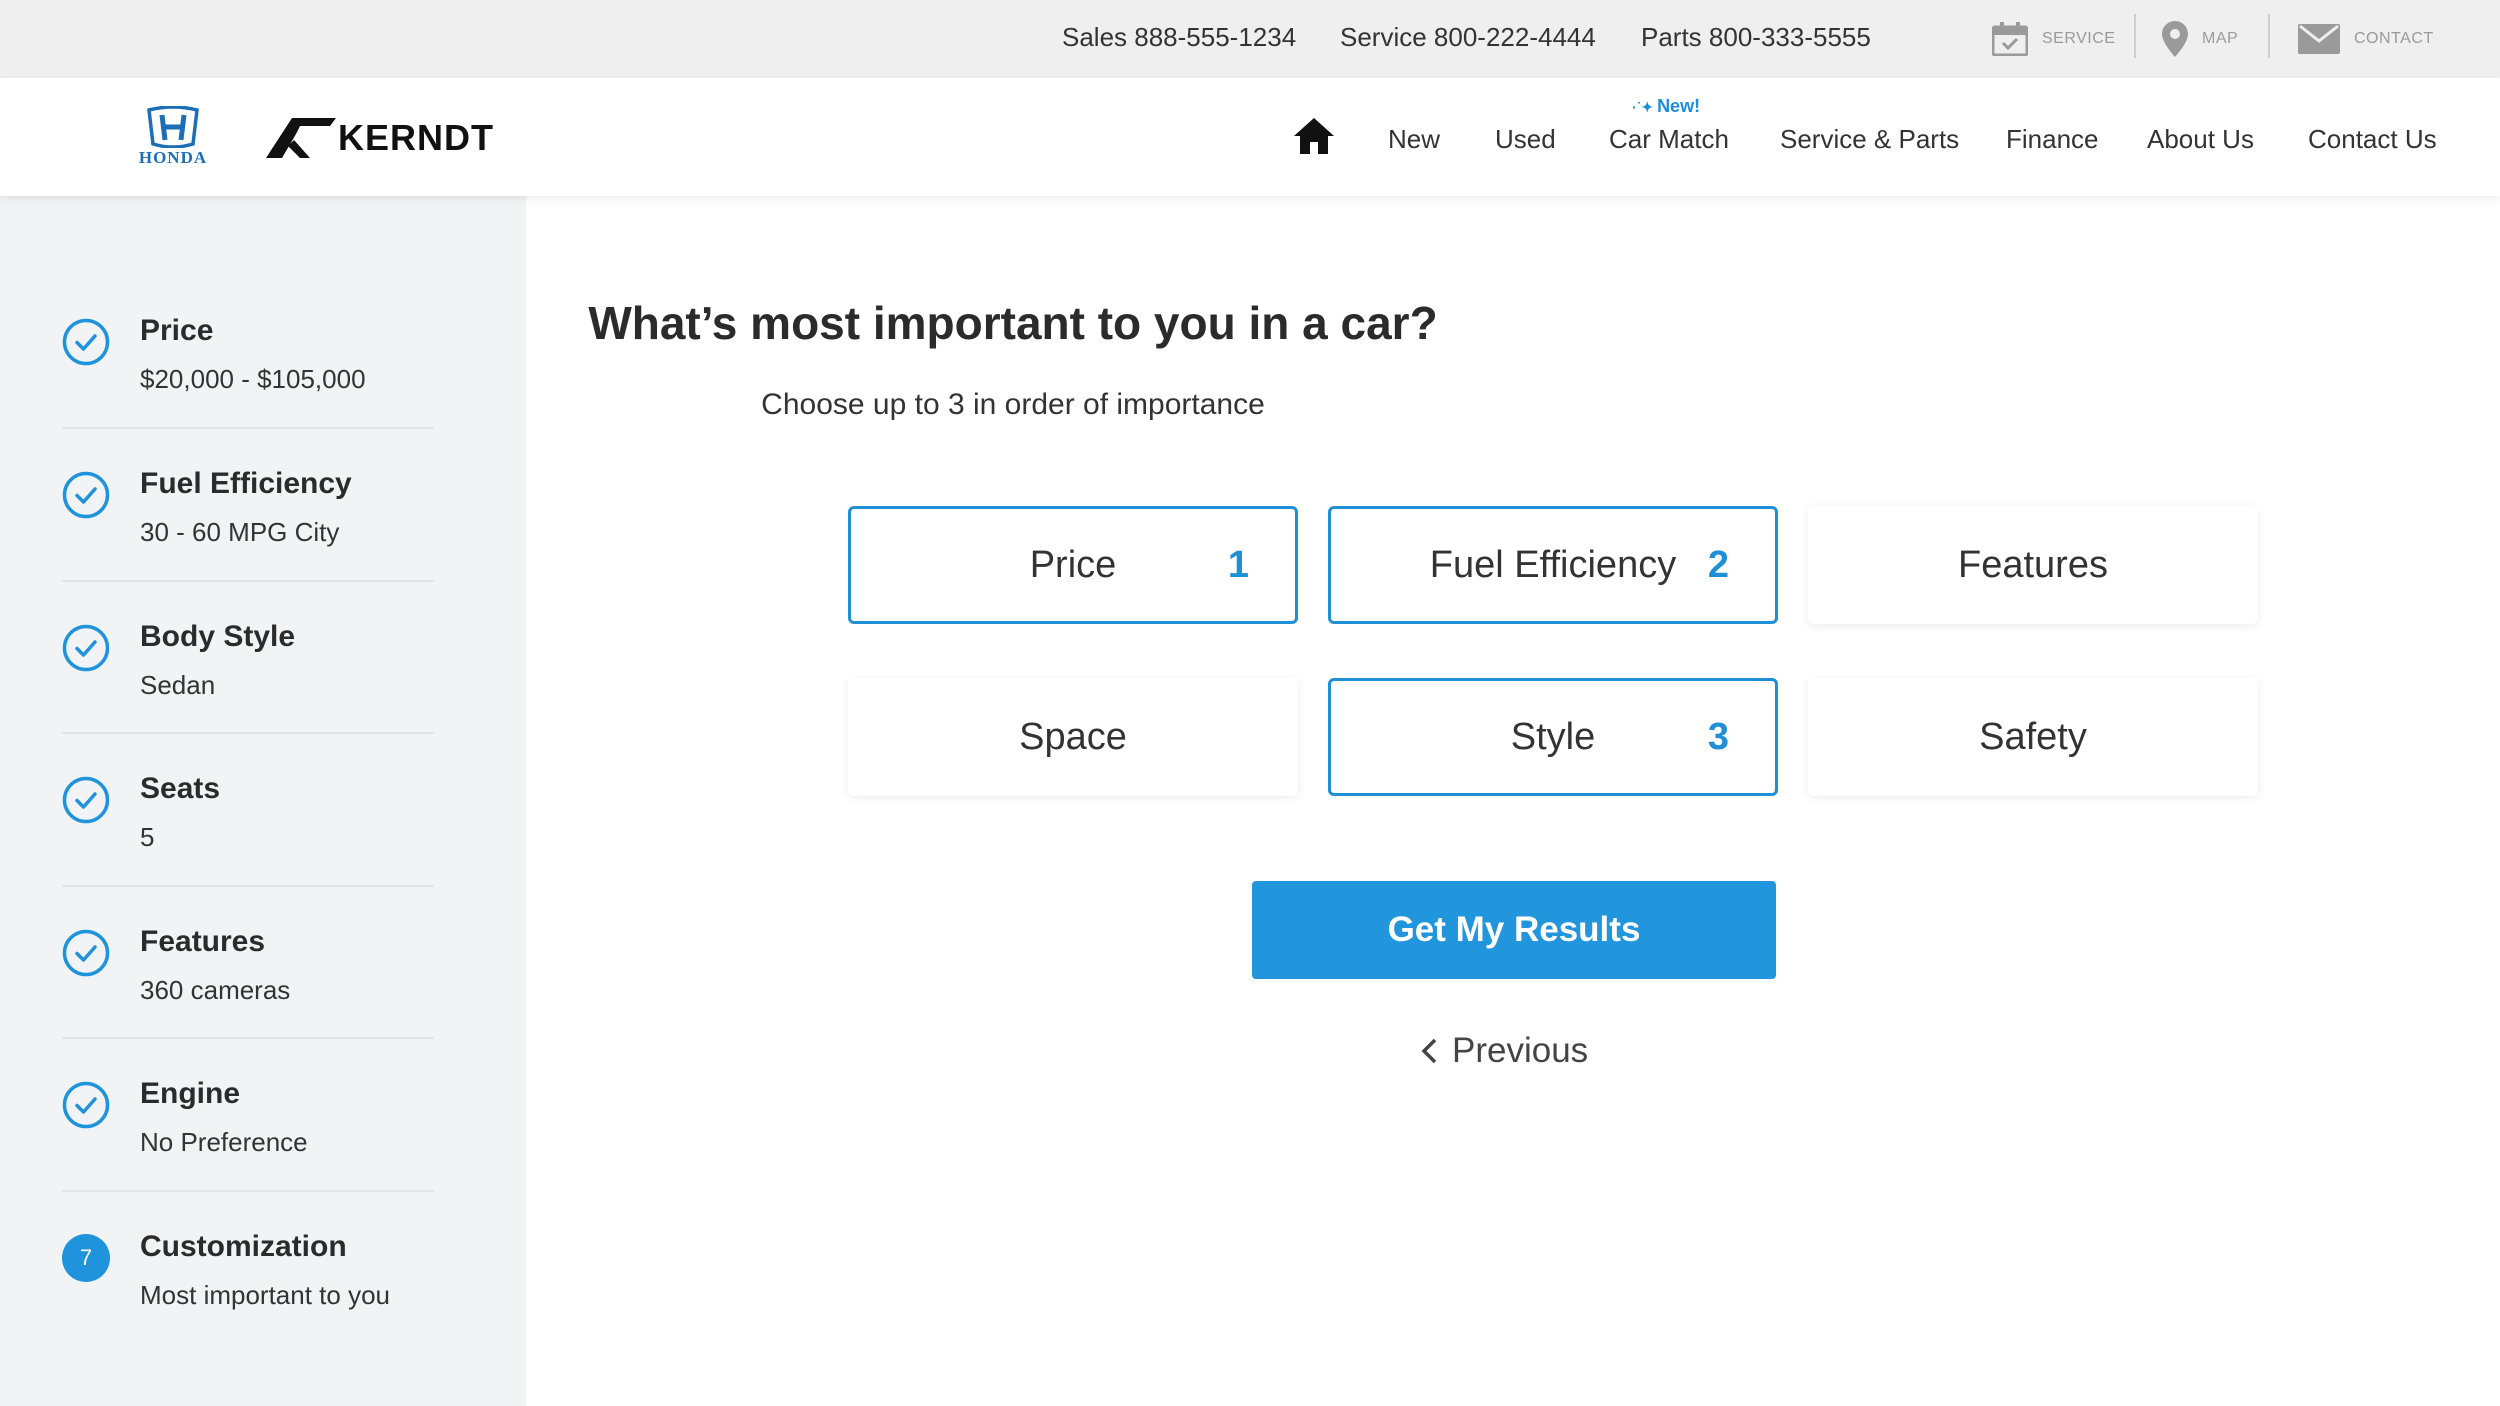  I want to click on map-pin-icon, so click(2175, 39).